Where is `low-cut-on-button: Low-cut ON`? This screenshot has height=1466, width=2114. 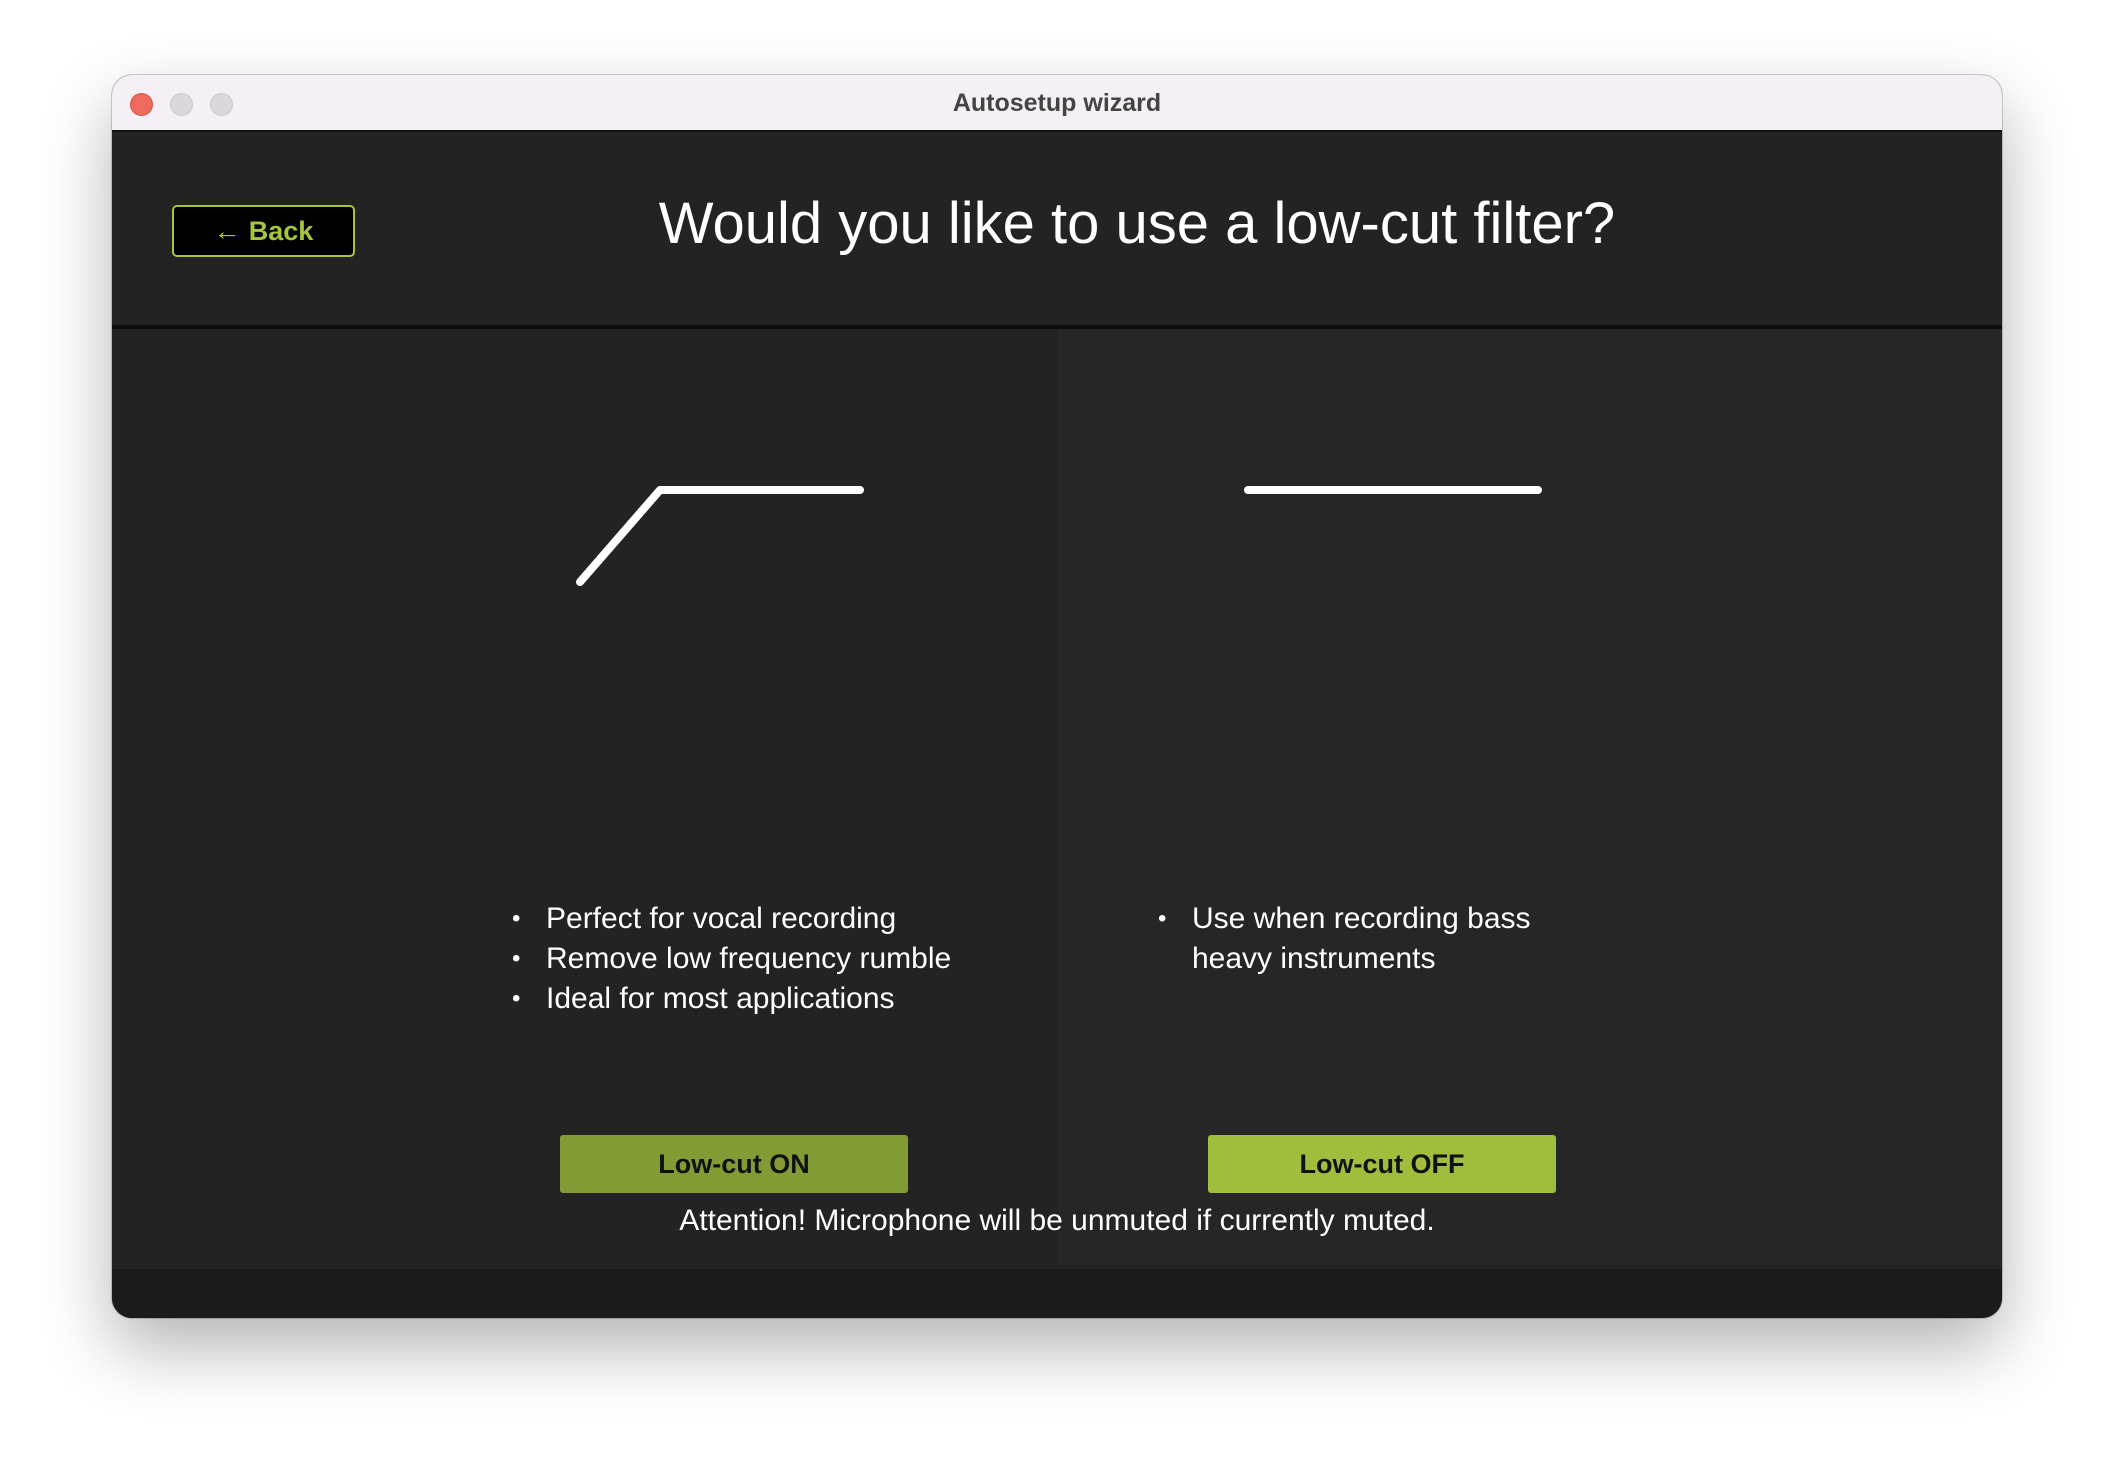 low-cut-on-button: Low-cut ON is located at coordinates (734, 1164).